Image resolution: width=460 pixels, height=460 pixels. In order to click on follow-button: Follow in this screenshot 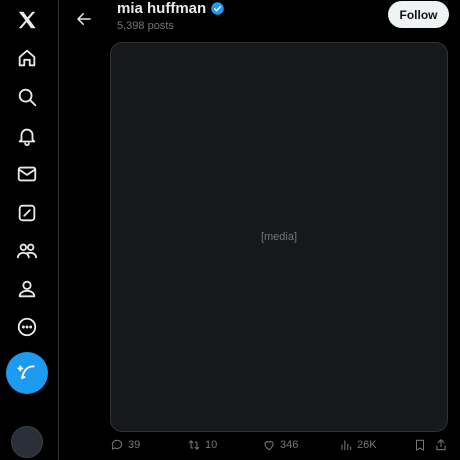, I will do `click(418, 14)`.